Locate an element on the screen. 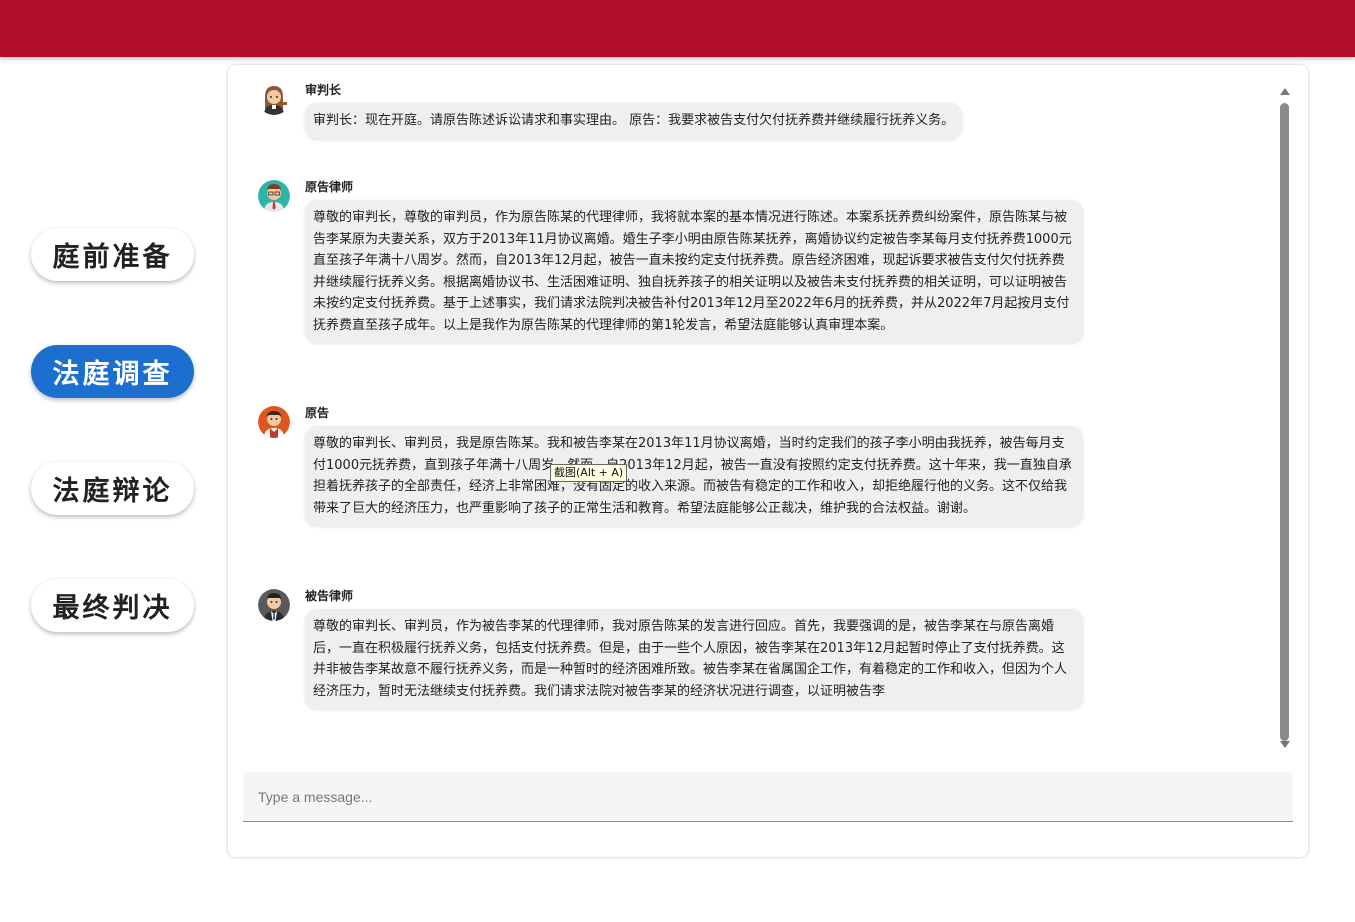  sender-name: 审判长 is located at coordinates (323, 90).